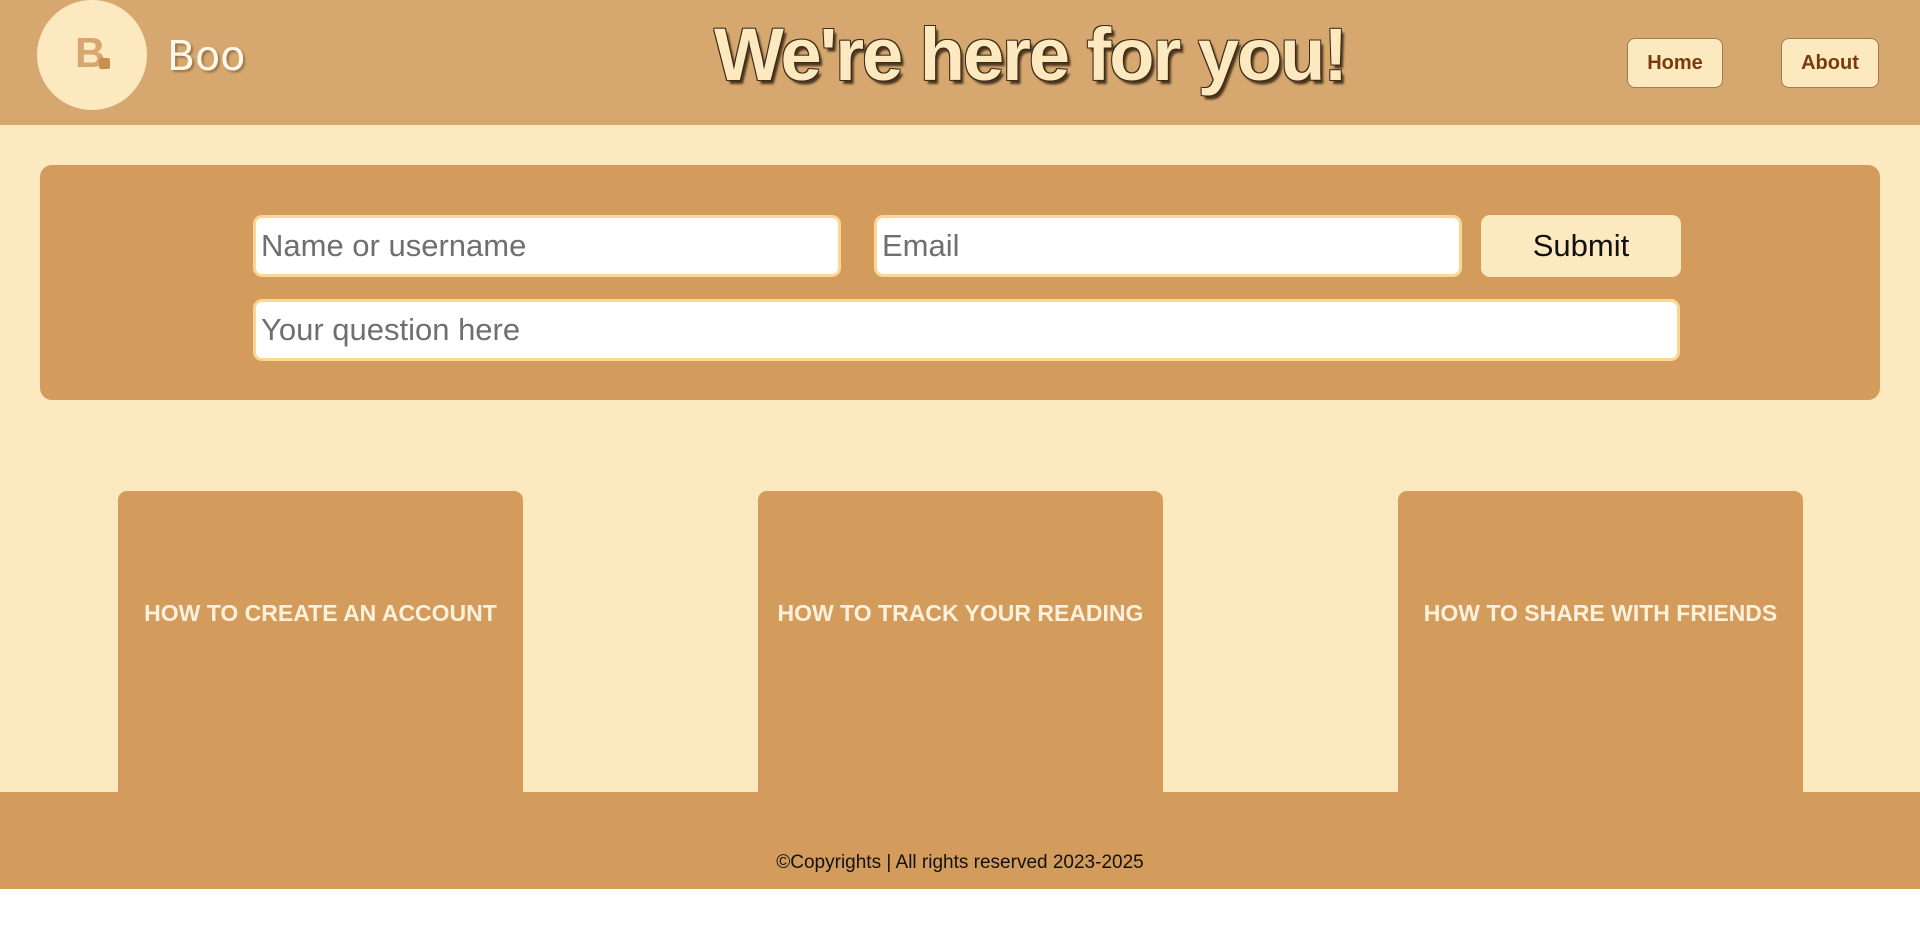 The width and height of the screenshot is (1920, 942). I want to click on nav-about-button: About, so click(1830, 63).